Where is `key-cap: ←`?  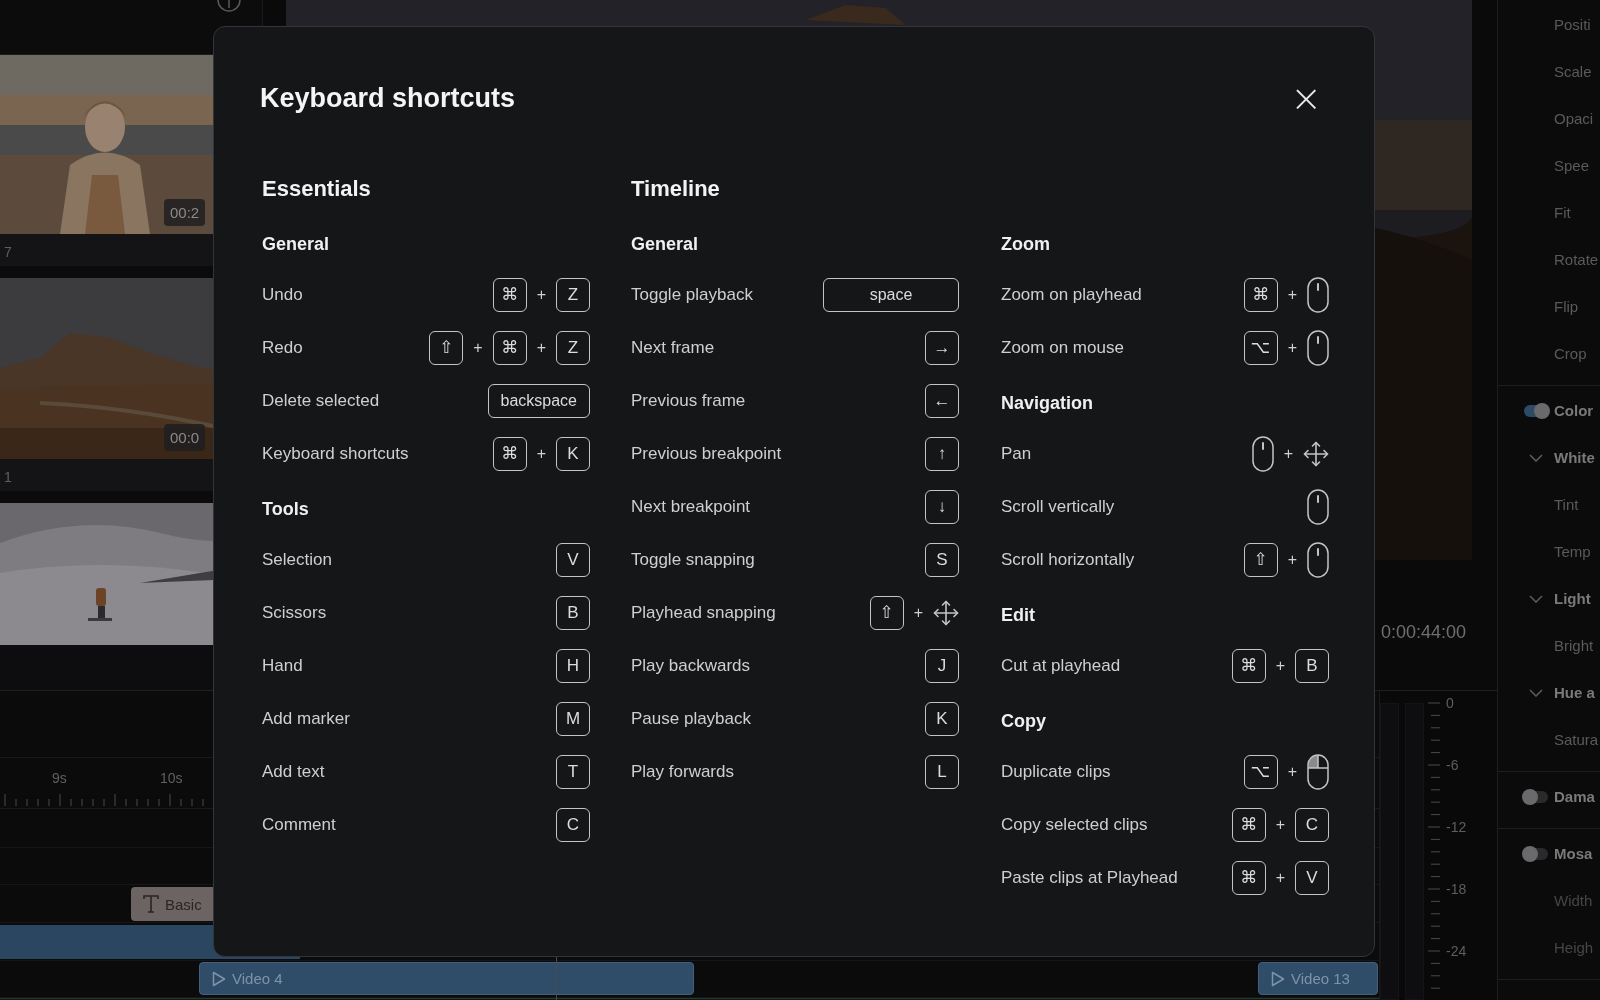 key-cap: ← is located at coordinates (942, 400).